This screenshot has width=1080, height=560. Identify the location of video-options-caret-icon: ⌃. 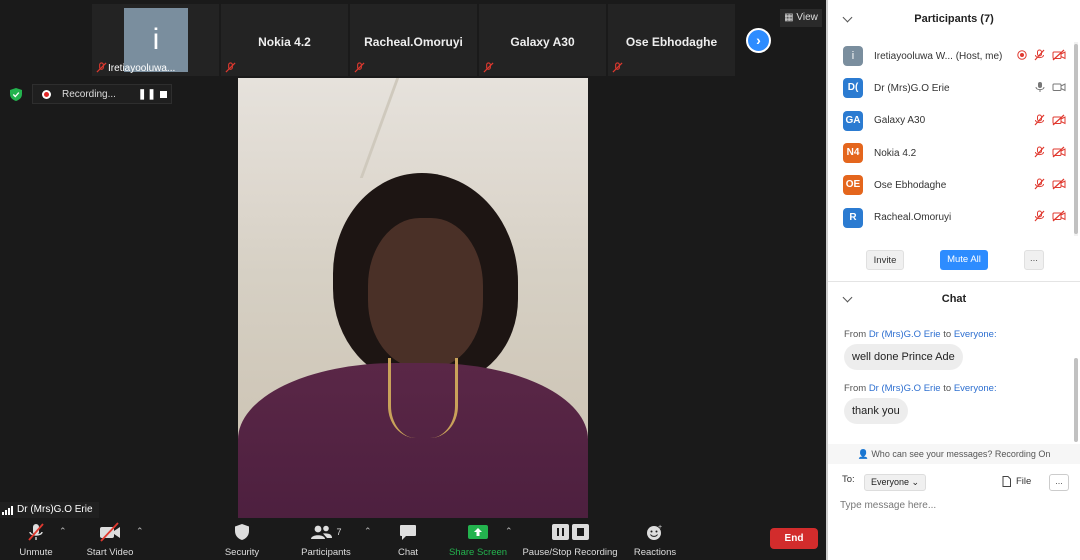
(140, 531).